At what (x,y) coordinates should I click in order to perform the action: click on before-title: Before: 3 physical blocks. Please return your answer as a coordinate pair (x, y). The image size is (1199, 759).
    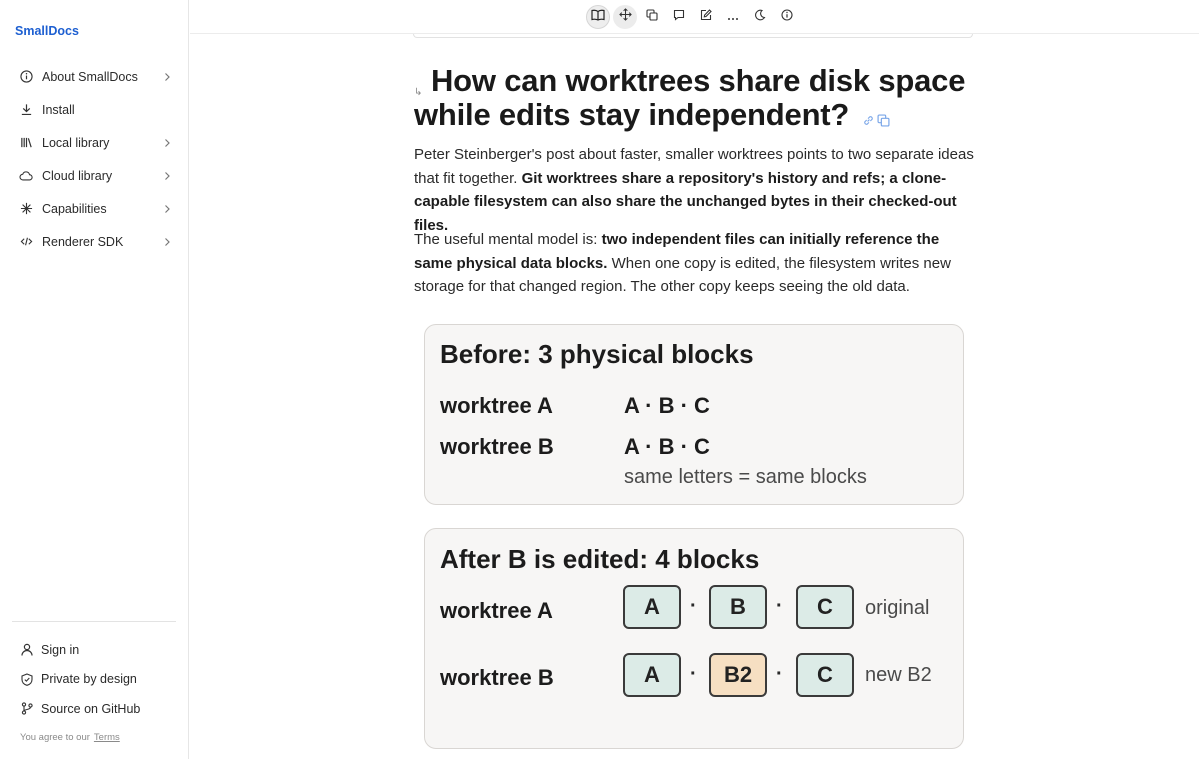
    Looking at the image, I should click on (597, 354).